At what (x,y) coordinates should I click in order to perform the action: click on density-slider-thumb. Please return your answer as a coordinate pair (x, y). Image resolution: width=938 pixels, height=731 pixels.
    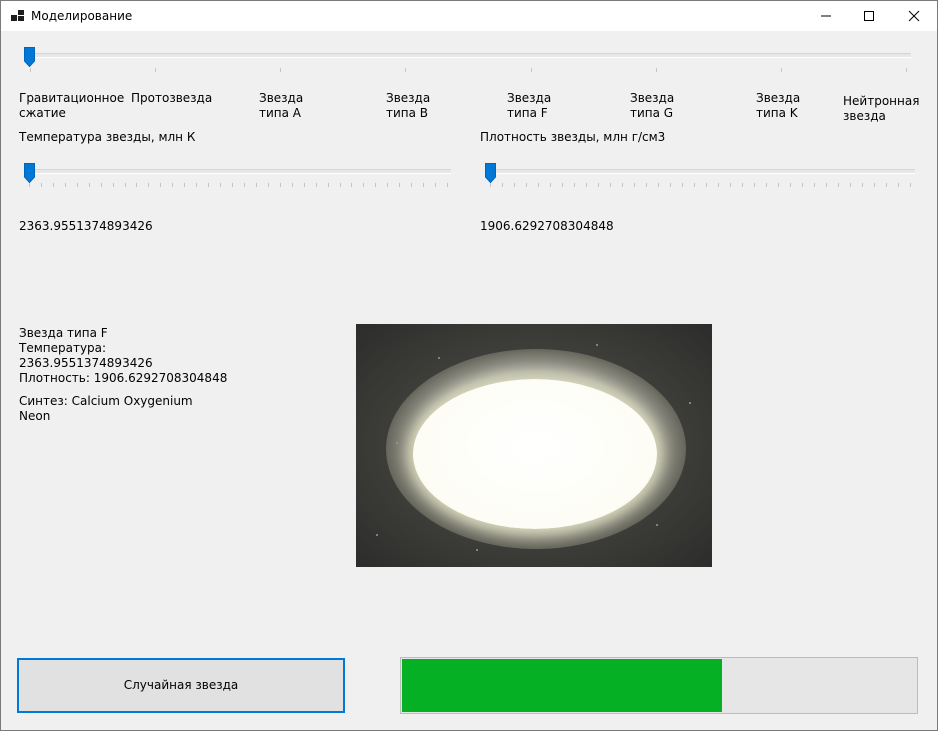
    Looking at the image, I should click on (490, 173).